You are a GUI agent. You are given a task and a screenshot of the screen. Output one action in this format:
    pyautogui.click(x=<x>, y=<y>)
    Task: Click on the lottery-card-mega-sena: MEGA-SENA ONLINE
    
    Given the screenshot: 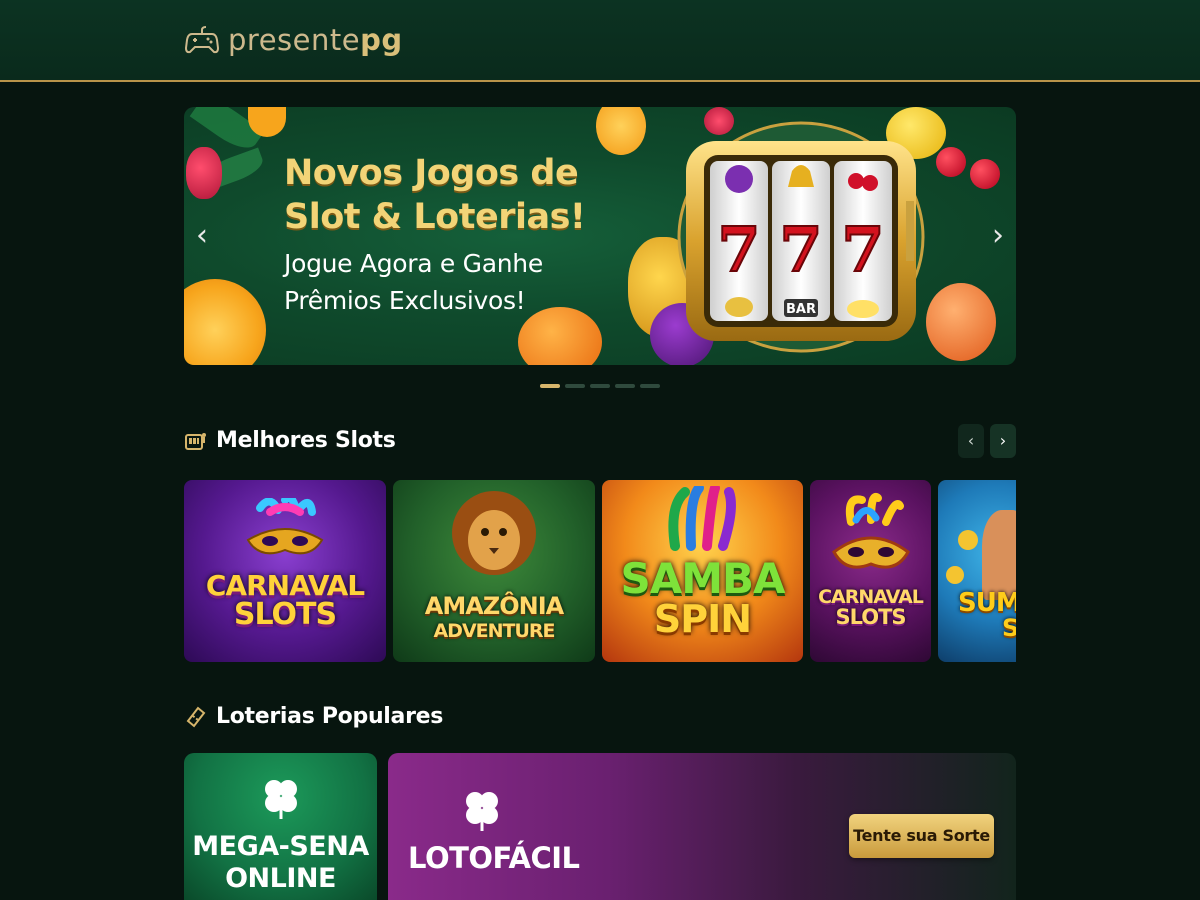 What is the action you would take?
    pyautogui.click(x=280, y=826)
    